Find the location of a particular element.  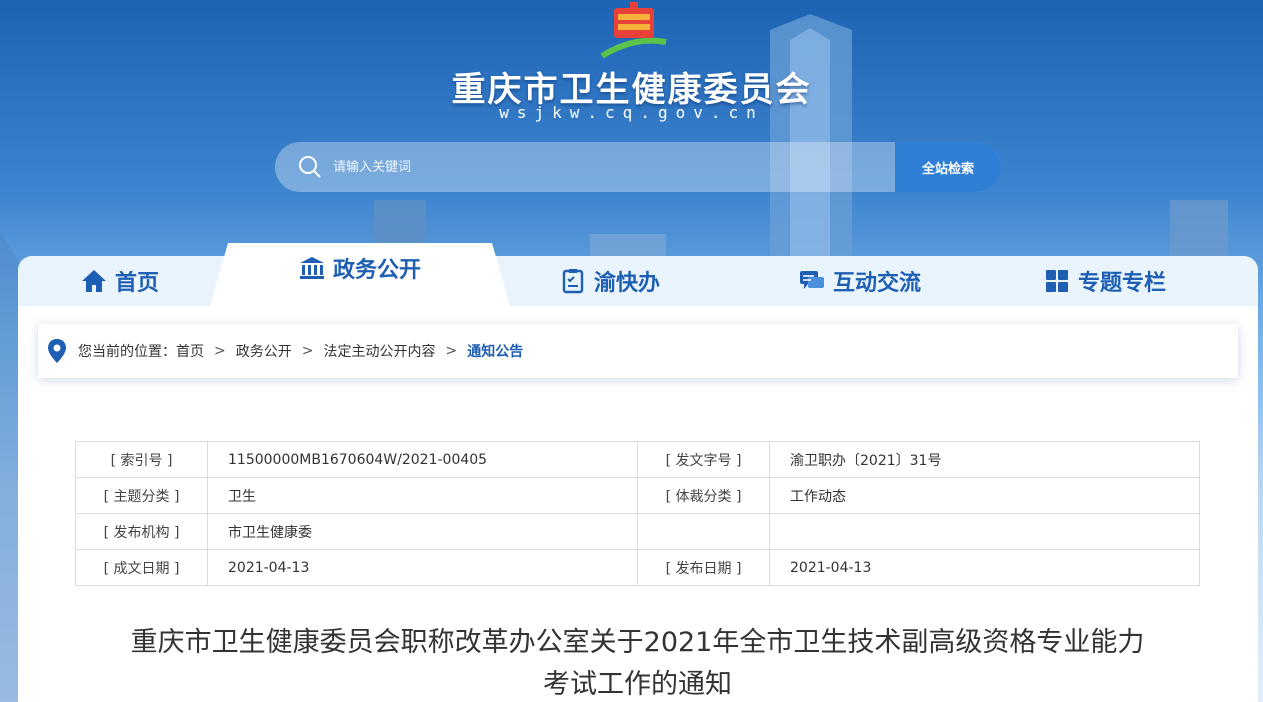

site-logo-icon is located at coordinates (633, 30).